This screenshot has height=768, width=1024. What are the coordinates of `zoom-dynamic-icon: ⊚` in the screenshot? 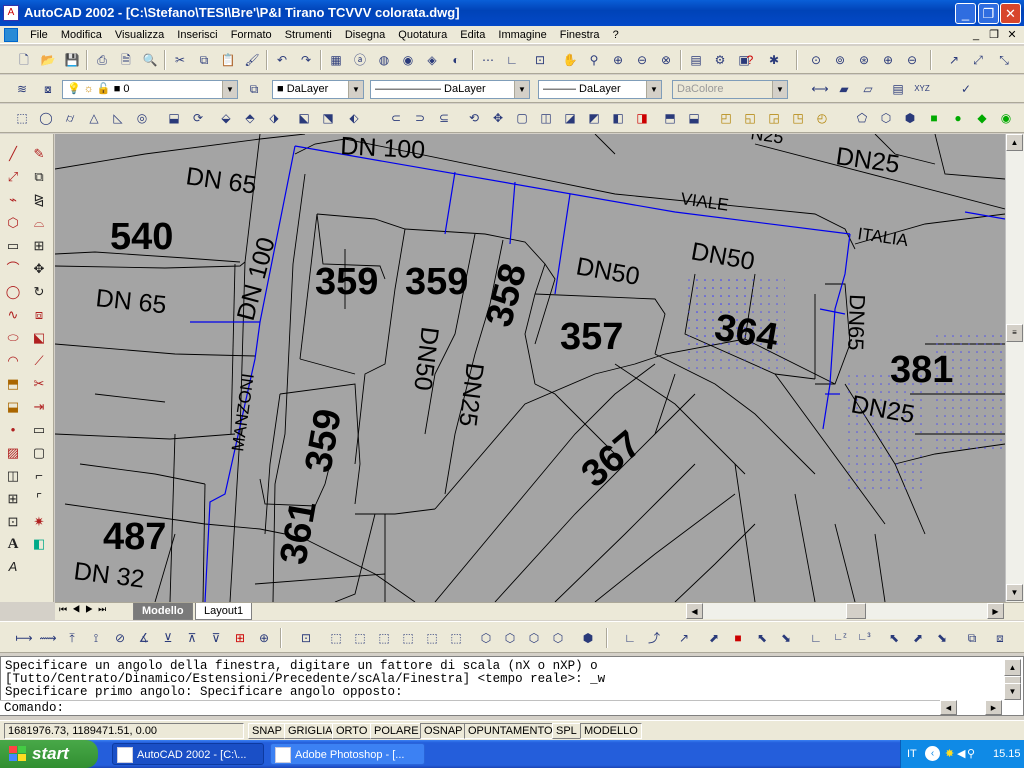 It's located at (840, 60).